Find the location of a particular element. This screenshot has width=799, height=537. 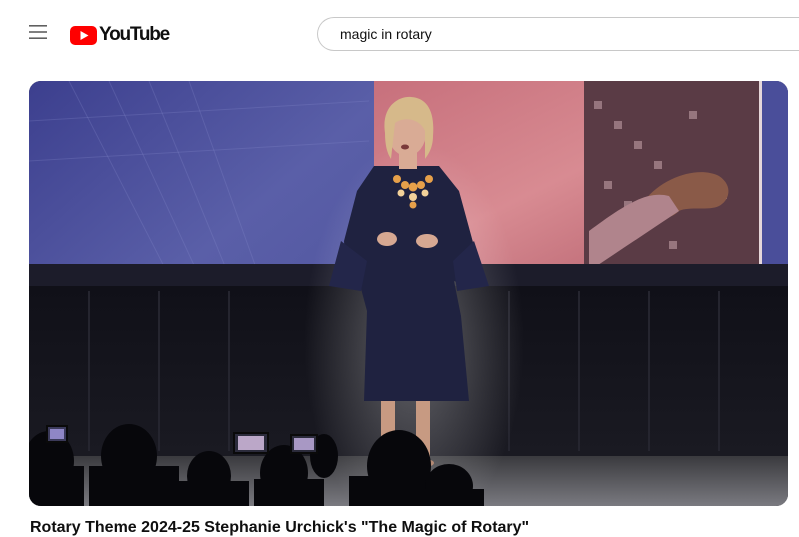

youtube-logo: YouTube is located at coordinates (120, 35).